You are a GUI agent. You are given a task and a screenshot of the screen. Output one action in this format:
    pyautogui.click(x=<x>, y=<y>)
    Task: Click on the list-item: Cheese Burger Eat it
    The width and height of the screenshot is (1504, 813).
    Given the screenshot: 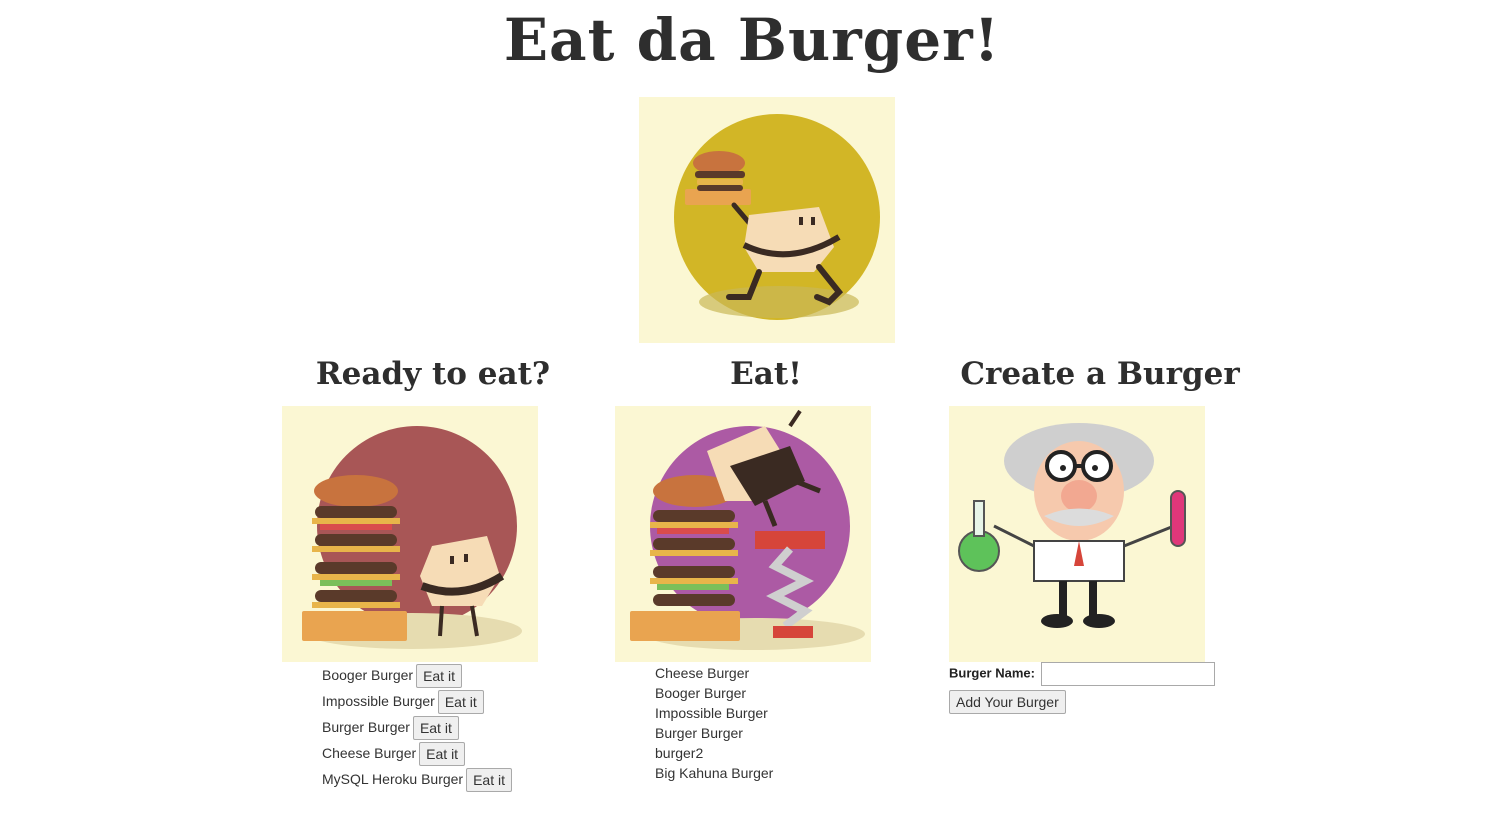 What is the action you would take?
    pyautogui.click(x=417, y=754)
    